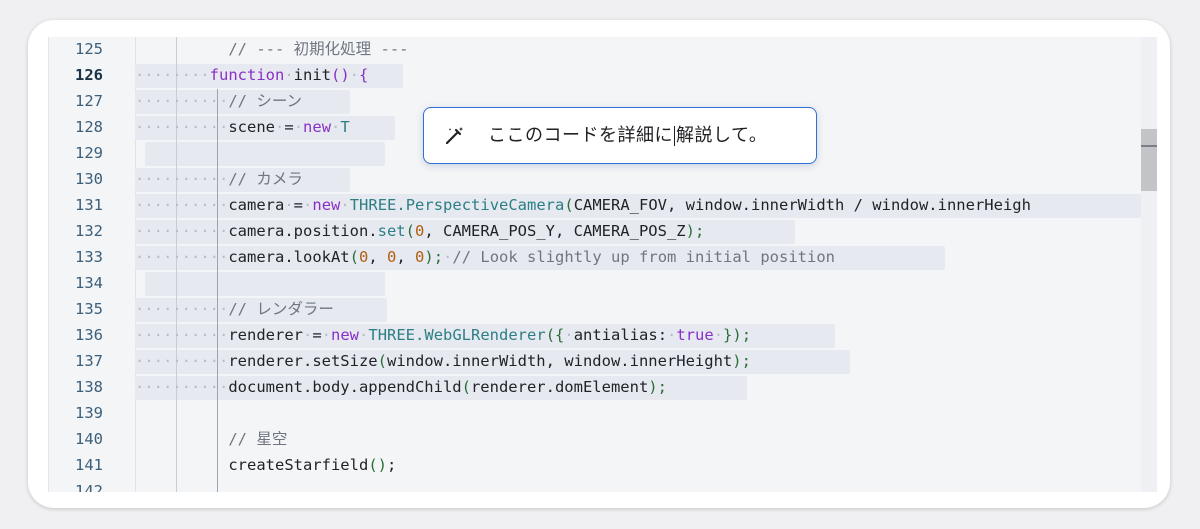 This screenshot has width=1200, height=529. What do you see at coordinates (258, 439) in the screenshot?
I see `code-line-140: // 星空` at bounding box center [258, 439].